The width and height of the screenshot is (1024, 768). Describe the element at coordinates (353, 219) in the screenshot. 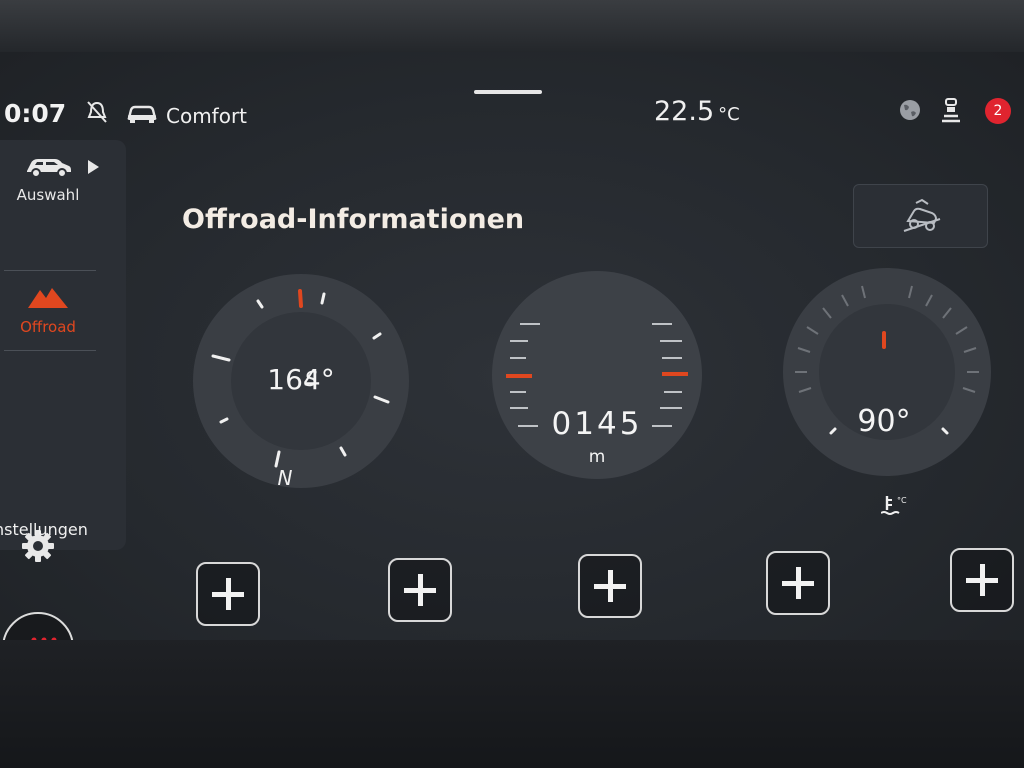

I see `page-title: Offroad-Informationen` at that location.